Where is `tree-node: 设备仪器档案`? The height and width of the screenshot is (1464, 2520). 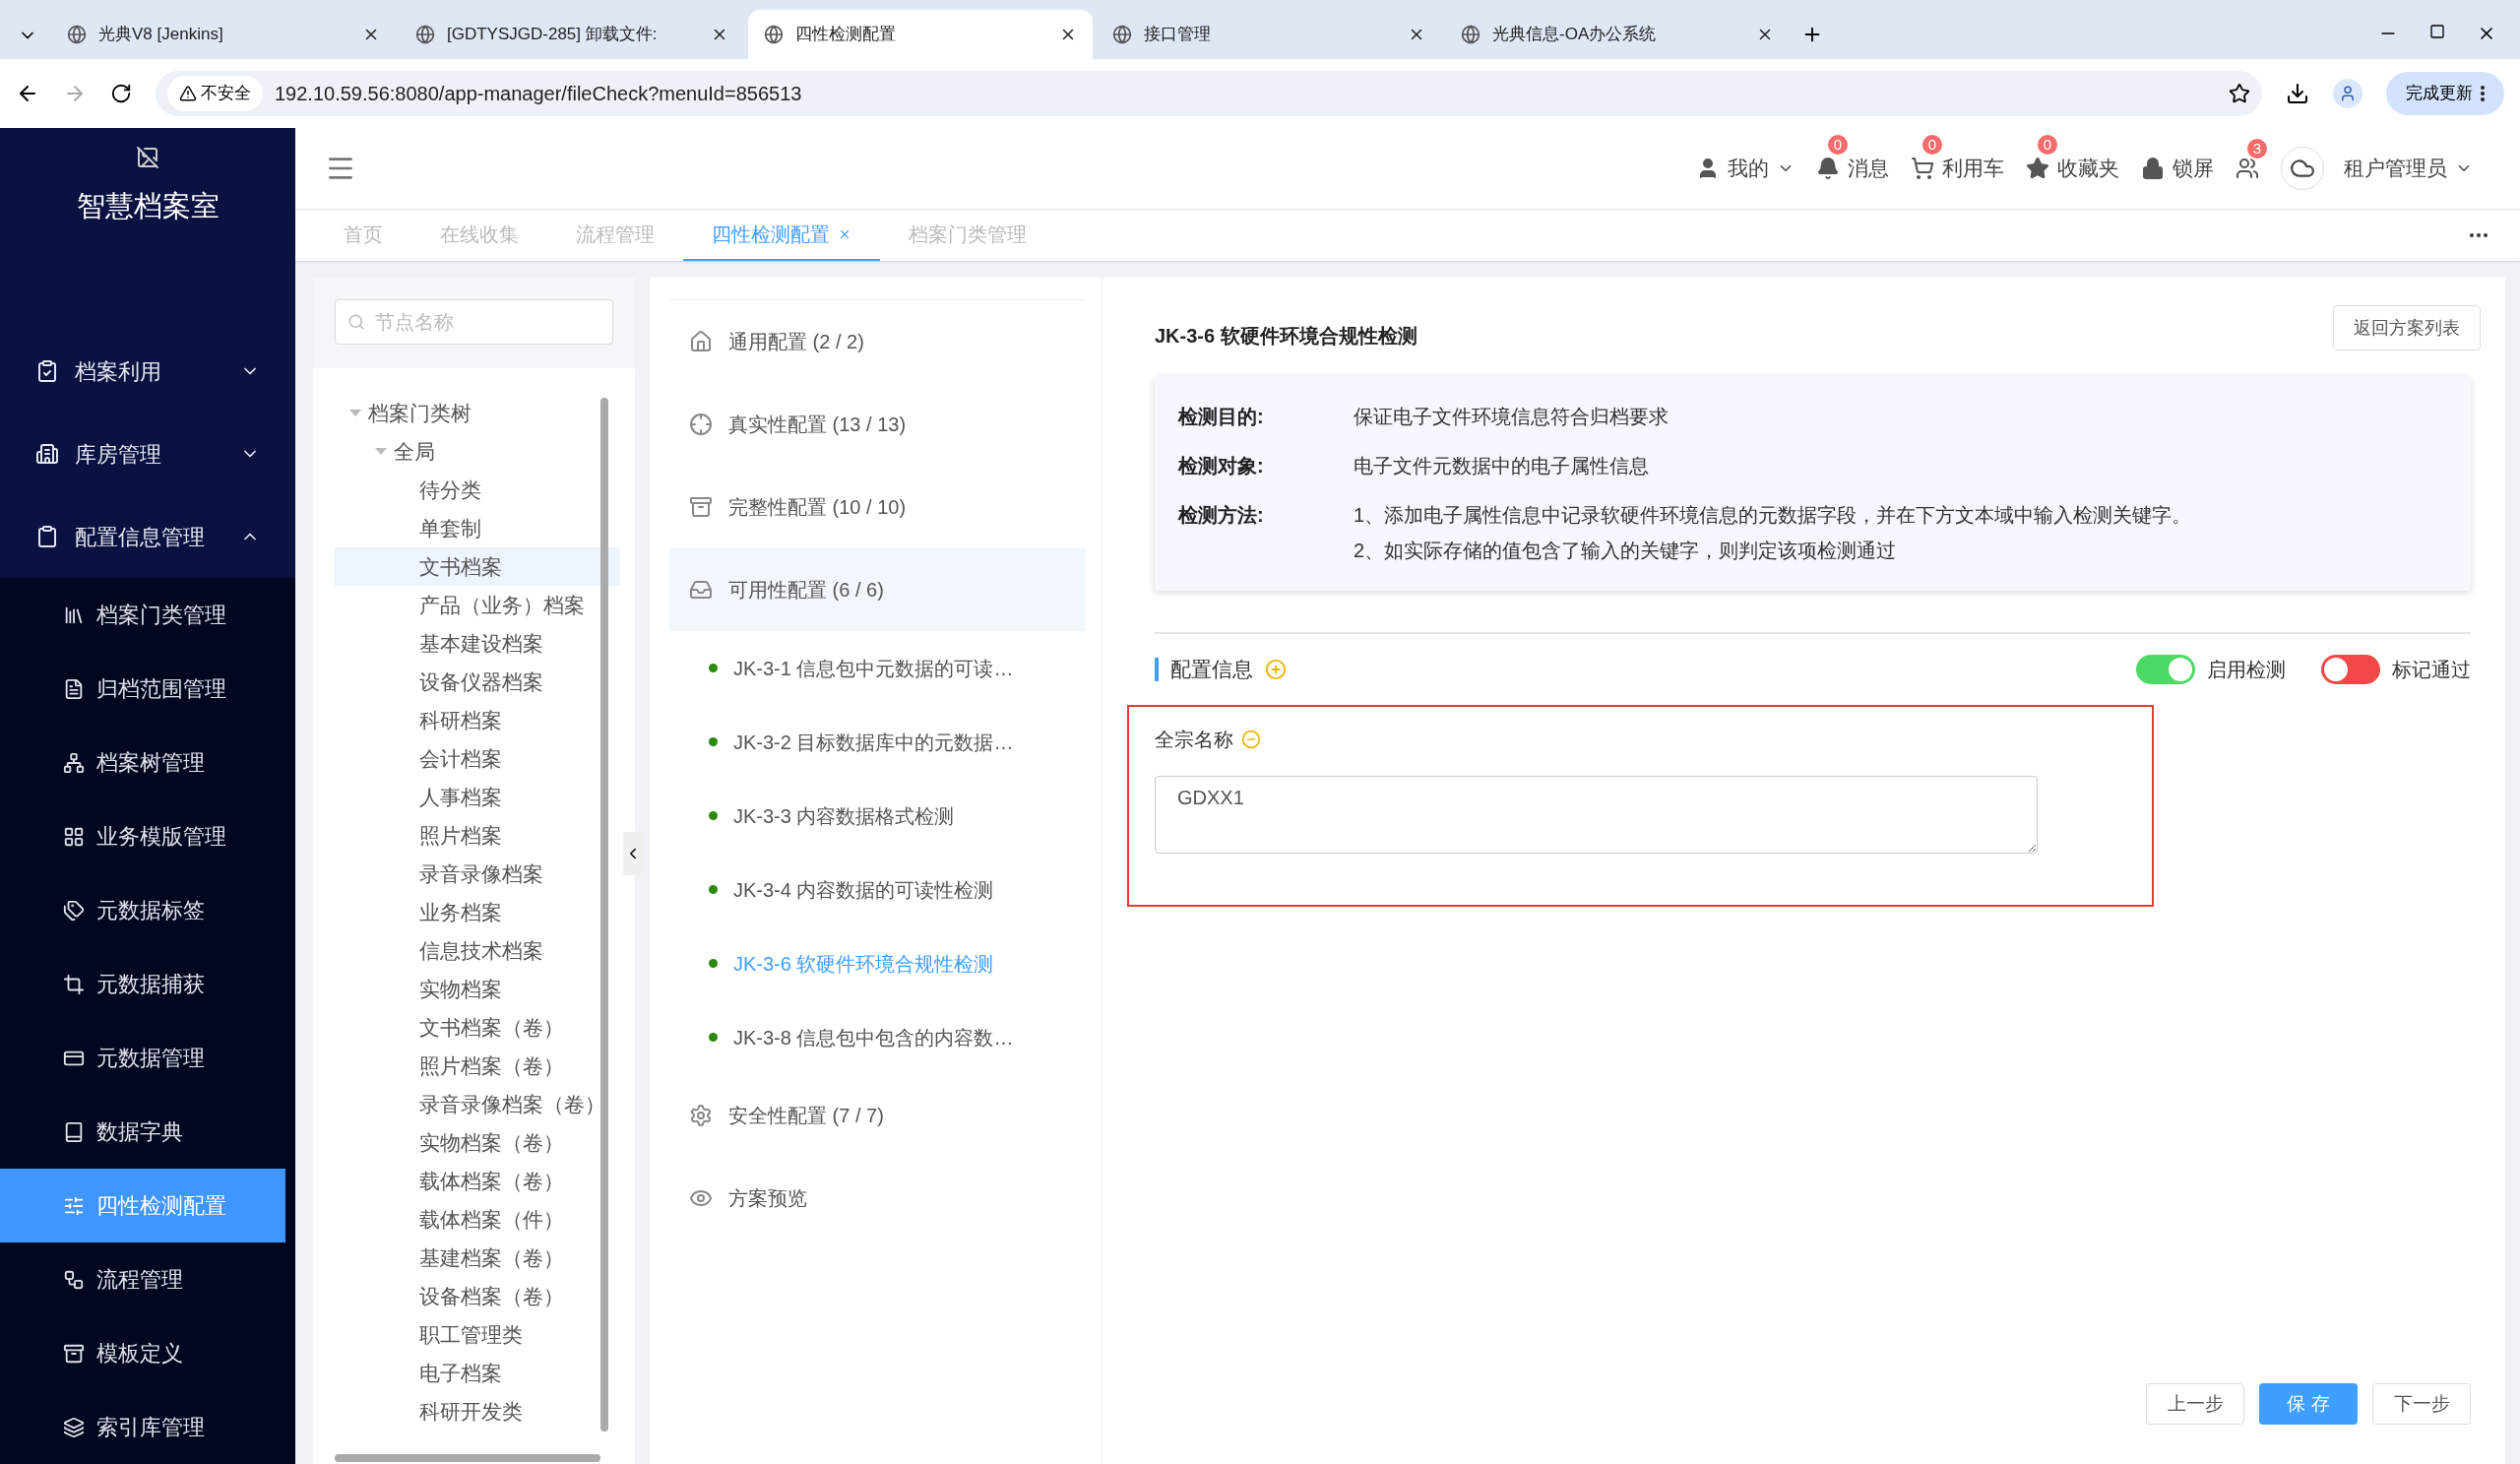
tree-node: 设备仪器档案 is located at coordinates (477, 682).